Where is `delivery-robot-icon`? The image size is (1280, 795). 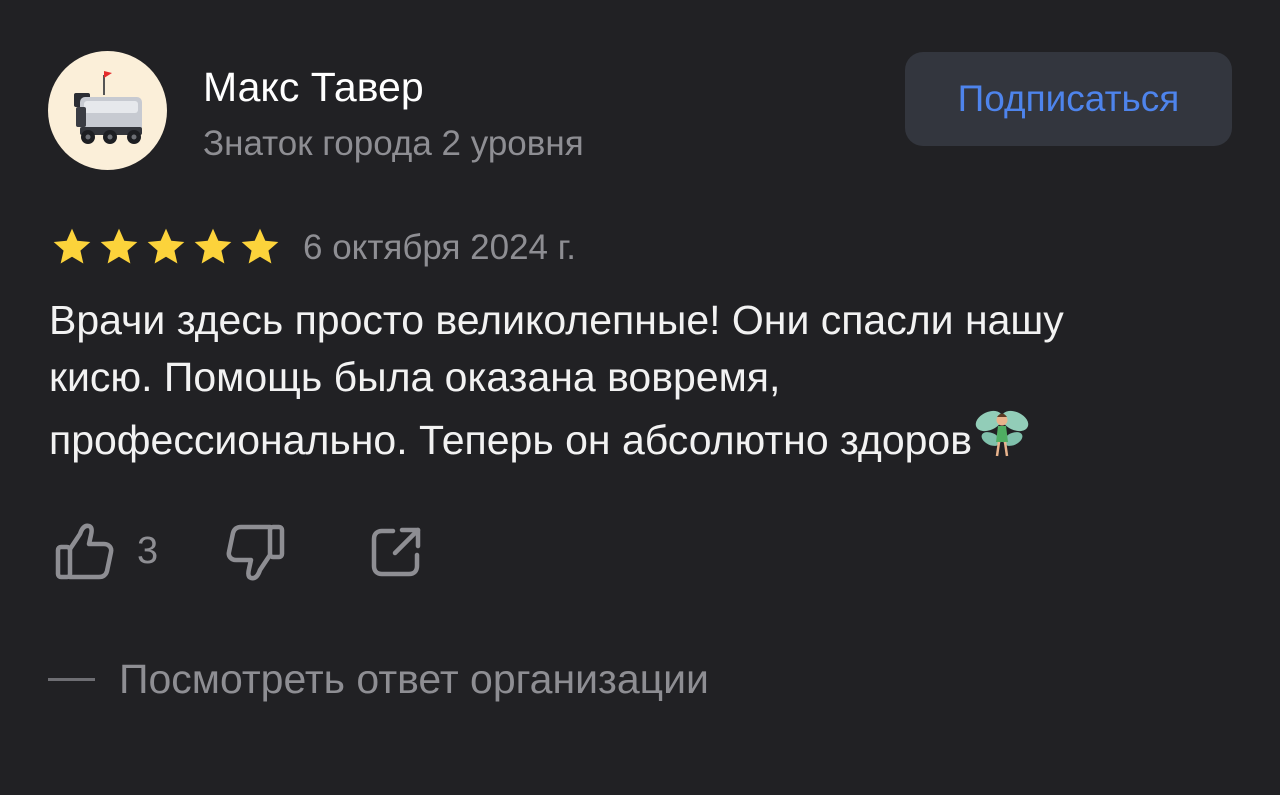
delivery-robot-icon is located at coordinates (108, 107).